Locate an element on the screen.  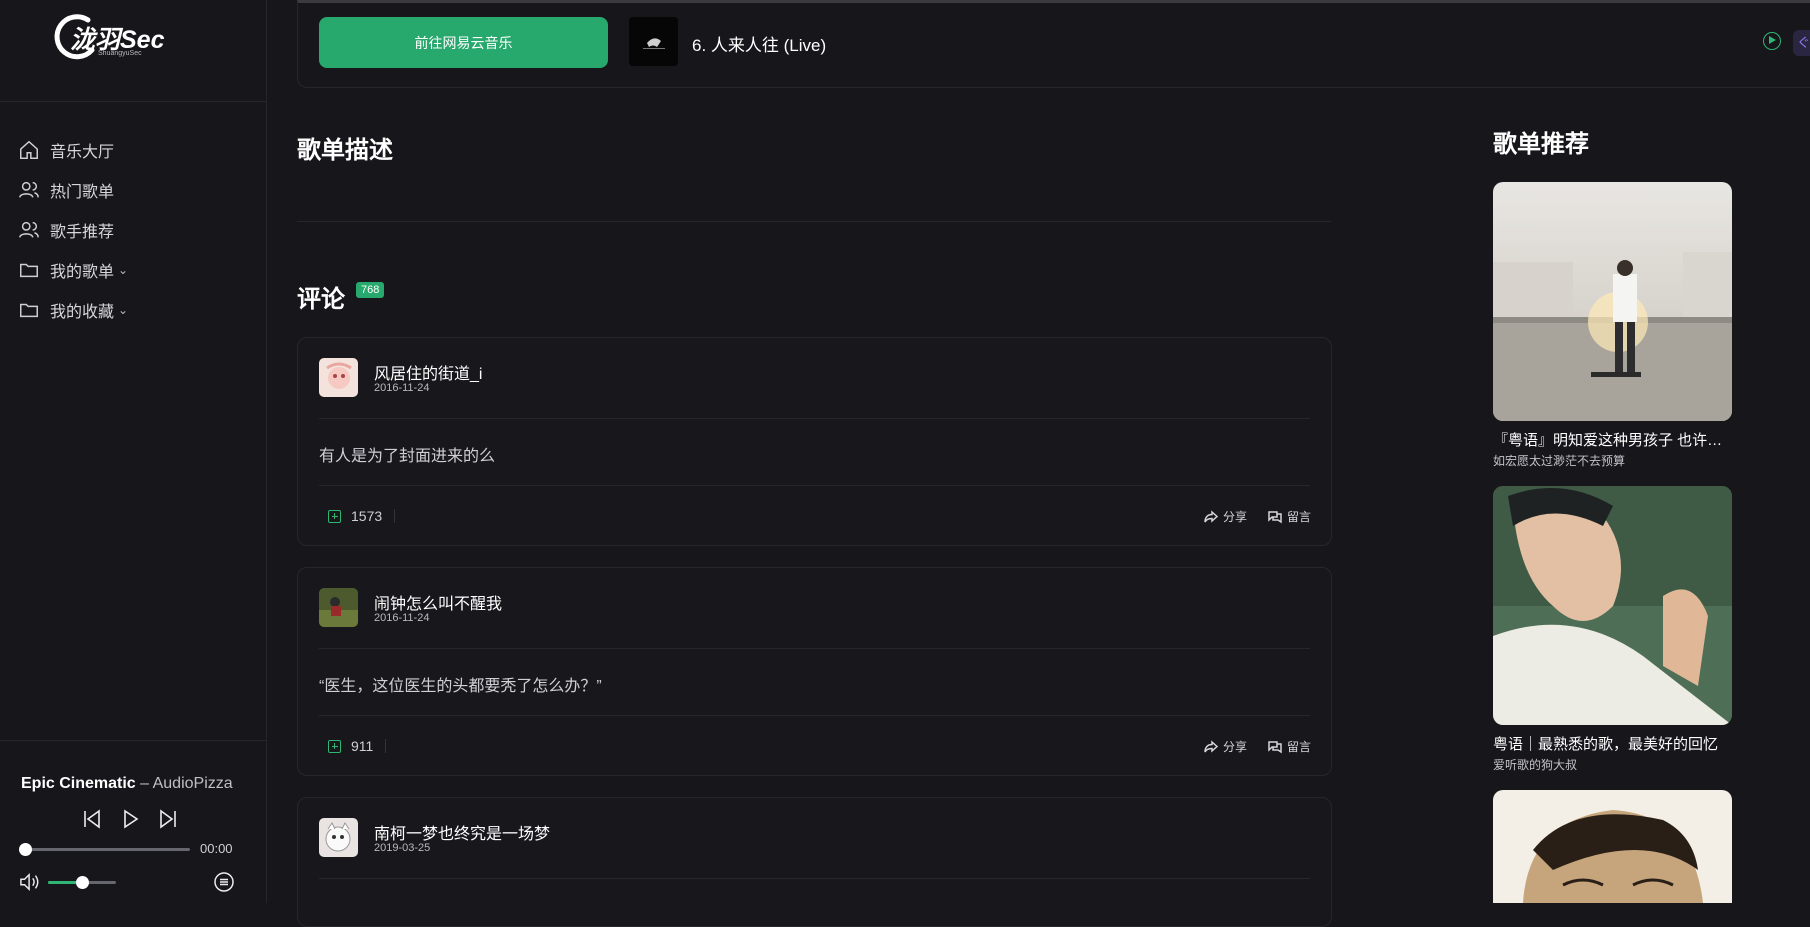
play-circle-icon is located at coordinates (1772, 41).